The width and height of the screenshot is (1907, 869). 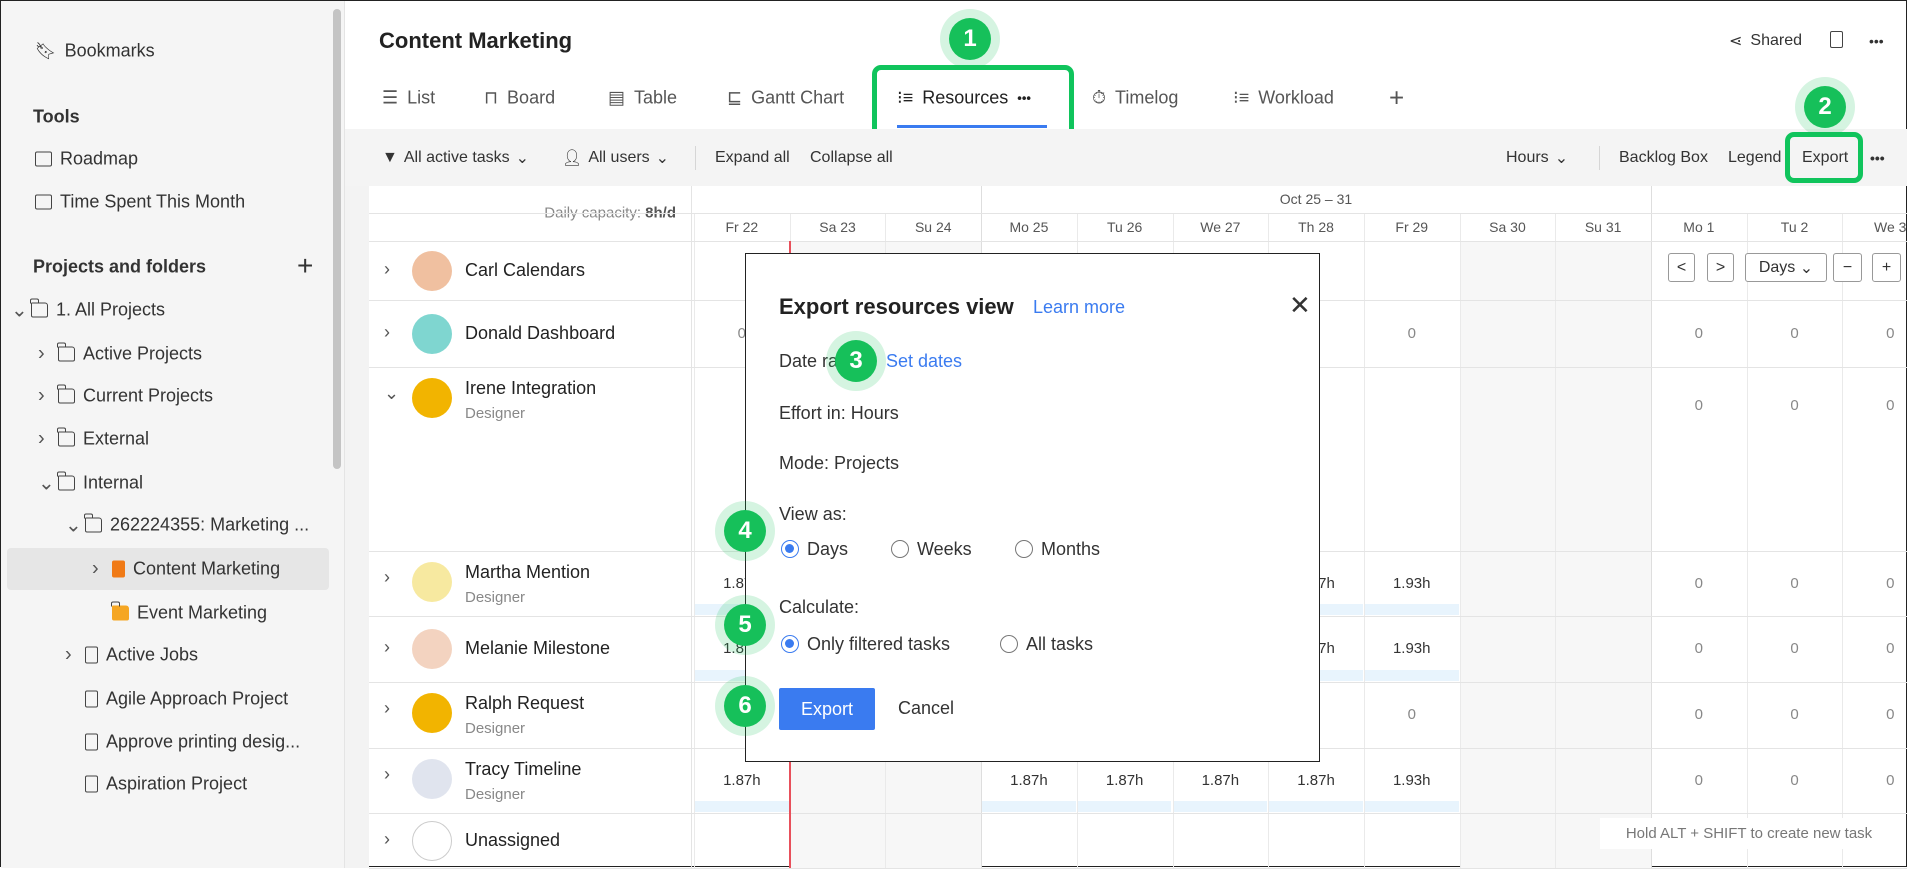 I want to click on tree-item: › External, so click(x=93, y=439).